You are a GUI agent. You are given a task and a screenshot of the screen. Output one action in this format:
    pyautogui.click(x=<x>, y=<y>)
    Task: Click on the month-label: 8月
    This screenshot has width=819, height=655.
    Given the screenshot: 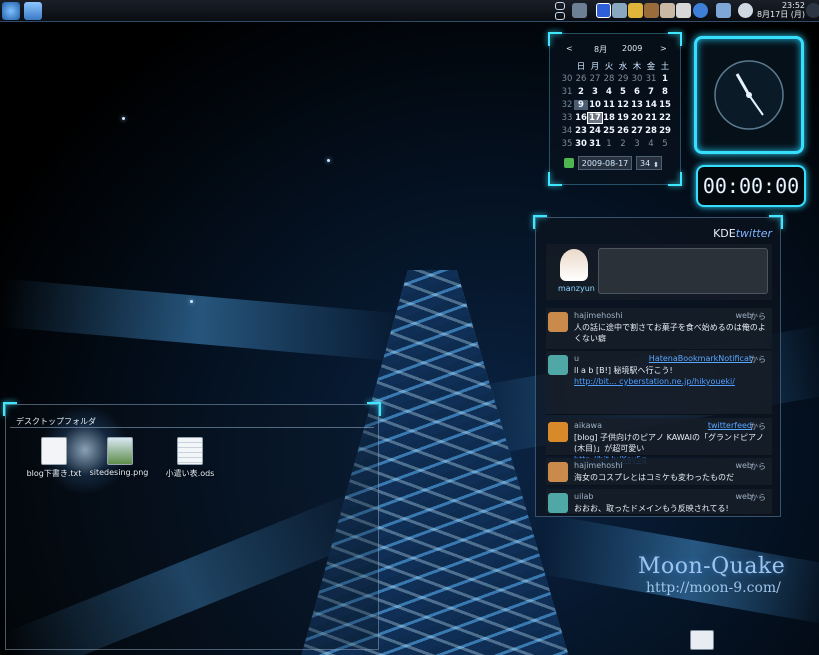 What is the action you would take?
    pyautogui.click(x=600, y=49)
    